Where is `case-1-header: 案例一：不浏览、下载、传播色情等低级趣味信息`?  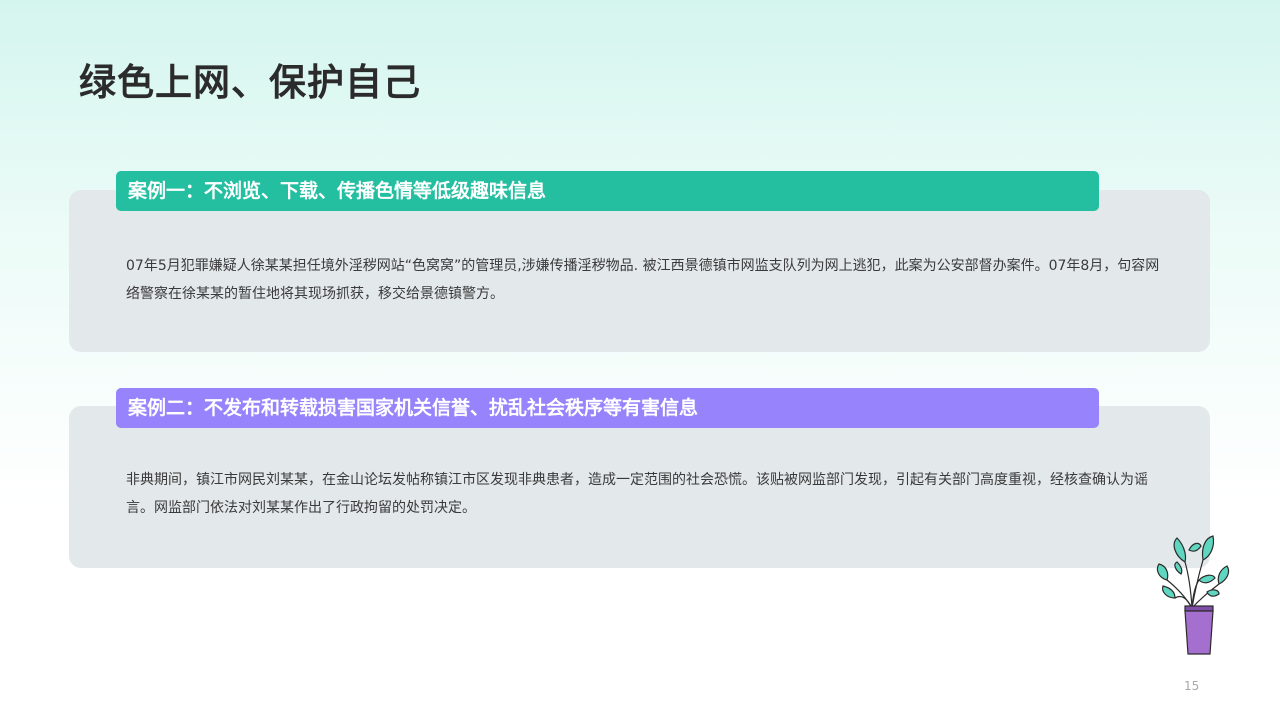 case-1-header: 案例一：不浏览、下载、传播色情等低级趣味信息 is located at coordinates (607, 191).